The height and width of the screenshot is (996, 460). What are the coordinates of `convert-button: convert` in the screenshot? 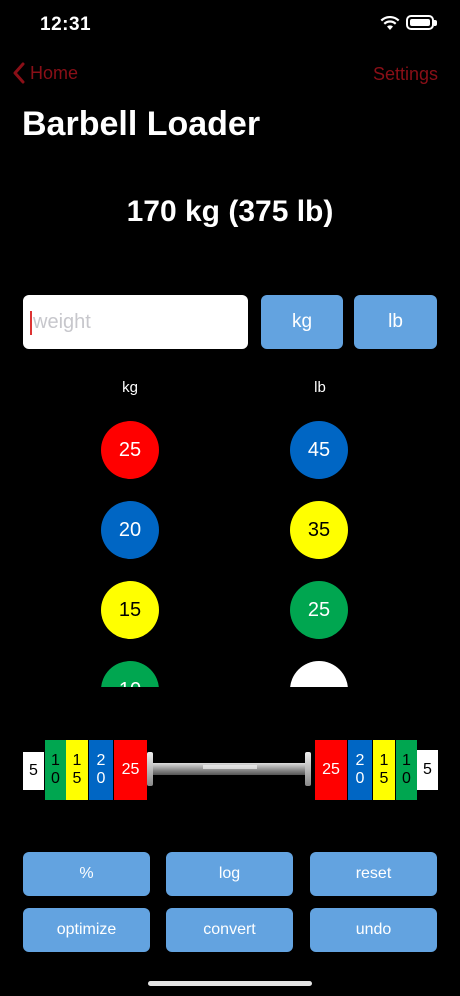 It's located at (229, 930).